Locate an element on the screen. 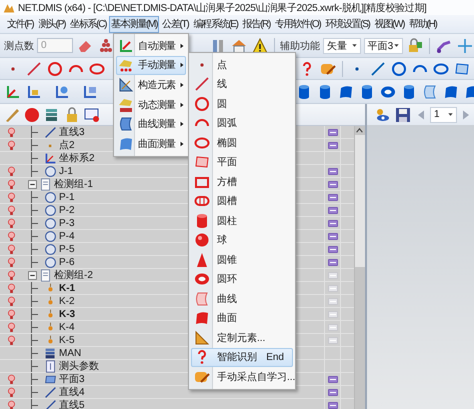  tree-item-label: K-1 is located at coordinates (67, 288).